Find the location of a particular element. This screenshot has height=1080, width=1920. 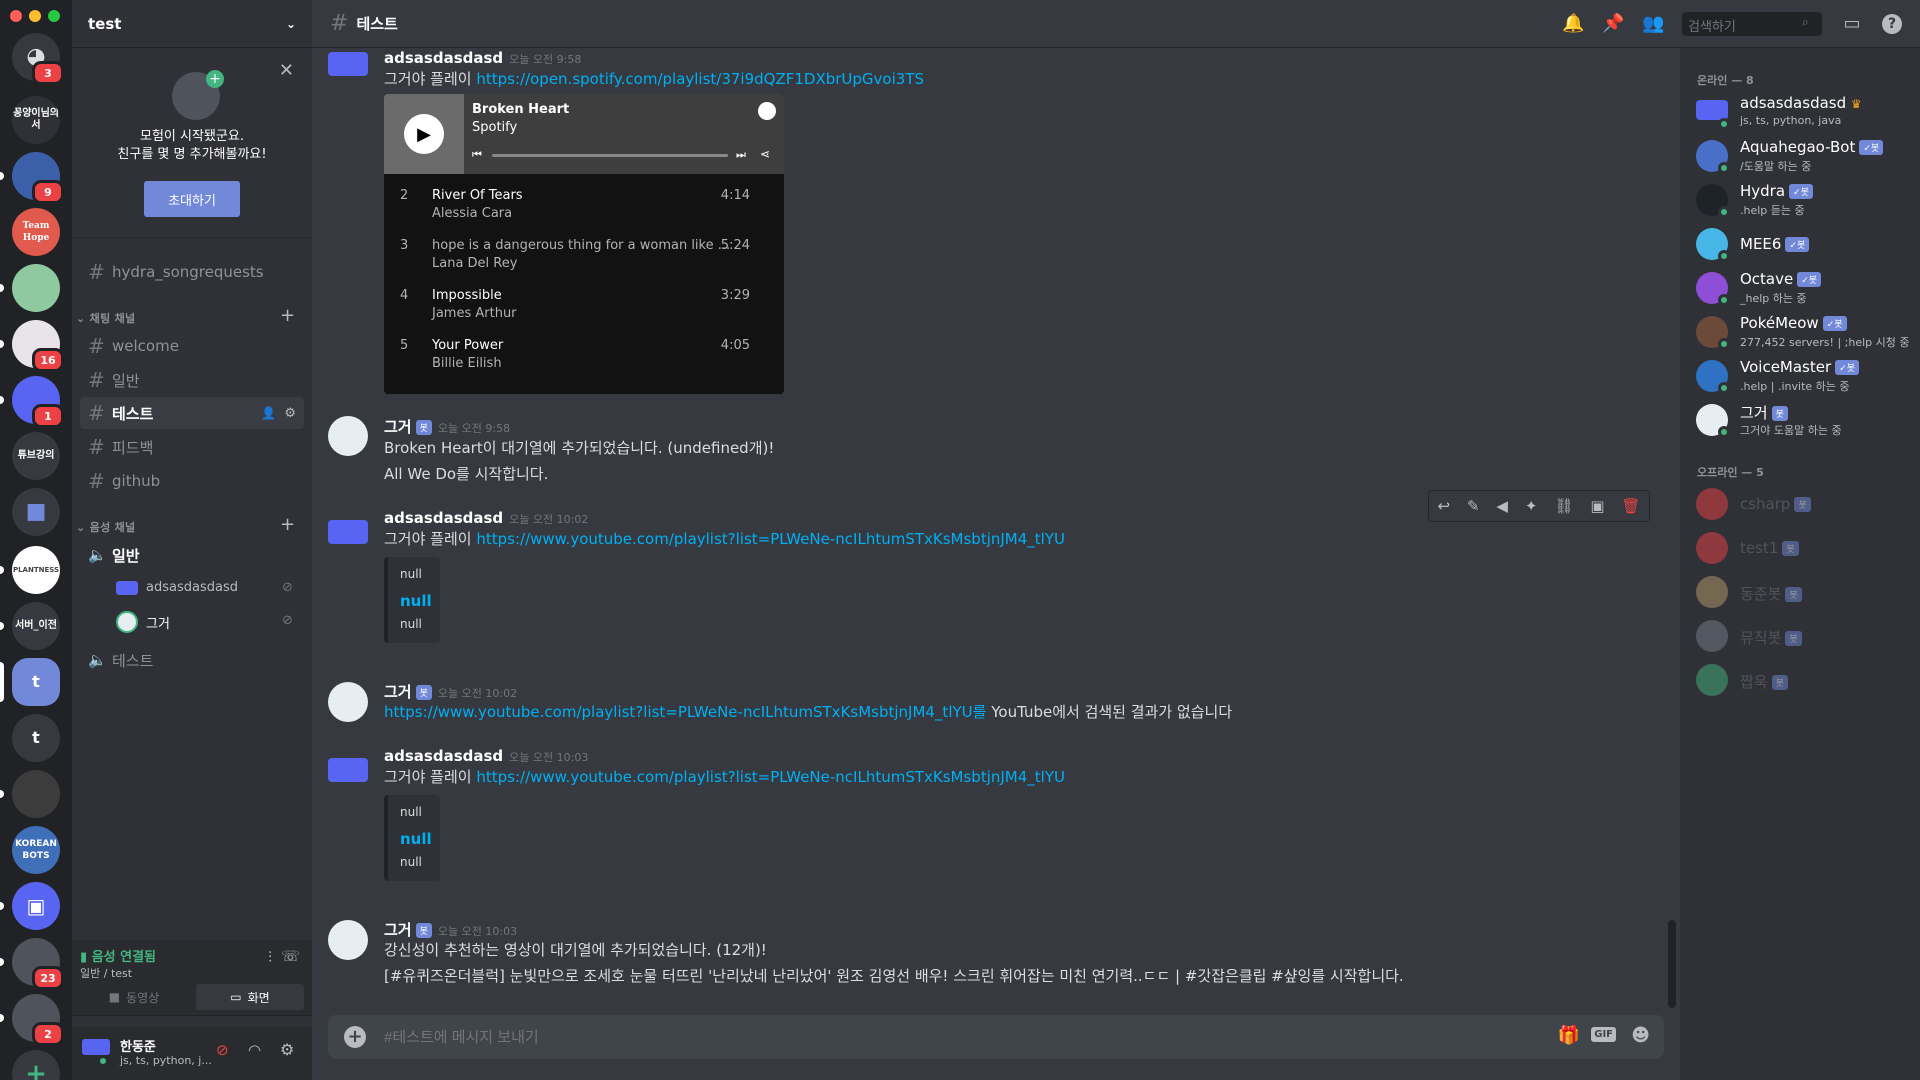

channel-test-selected: # 테스트 👤 ⚙ is located at coordinates (192, 413).